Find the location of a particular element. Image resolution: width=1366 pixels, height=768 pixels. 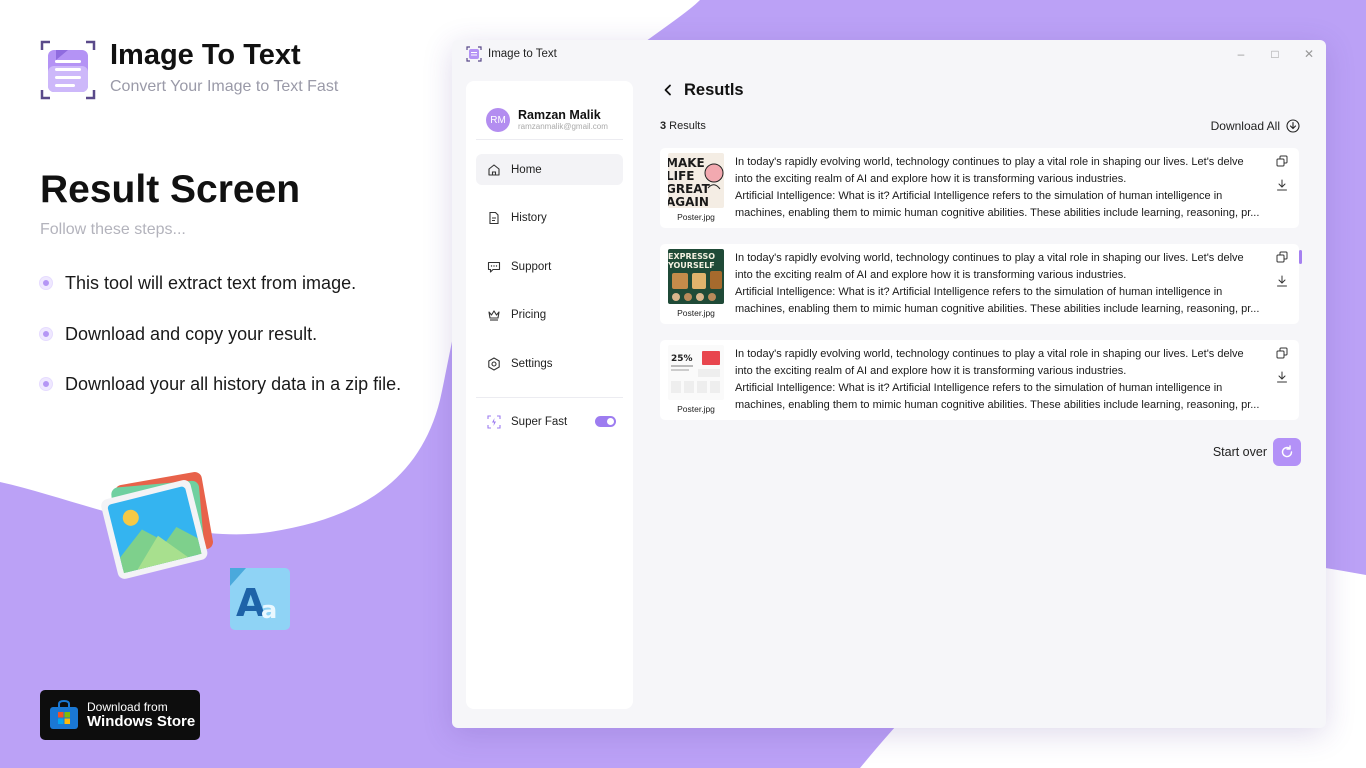

result-thumbnail: 25% Poster.jpg is located at coordinates (696, 382).